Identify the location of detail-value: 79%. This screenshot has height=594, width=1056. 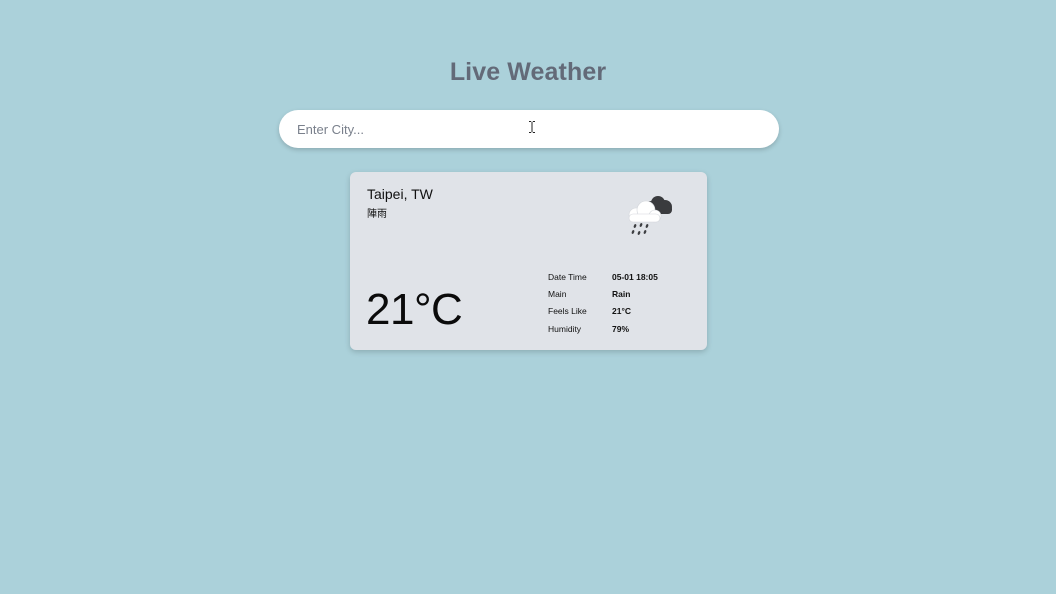
(621, 328).